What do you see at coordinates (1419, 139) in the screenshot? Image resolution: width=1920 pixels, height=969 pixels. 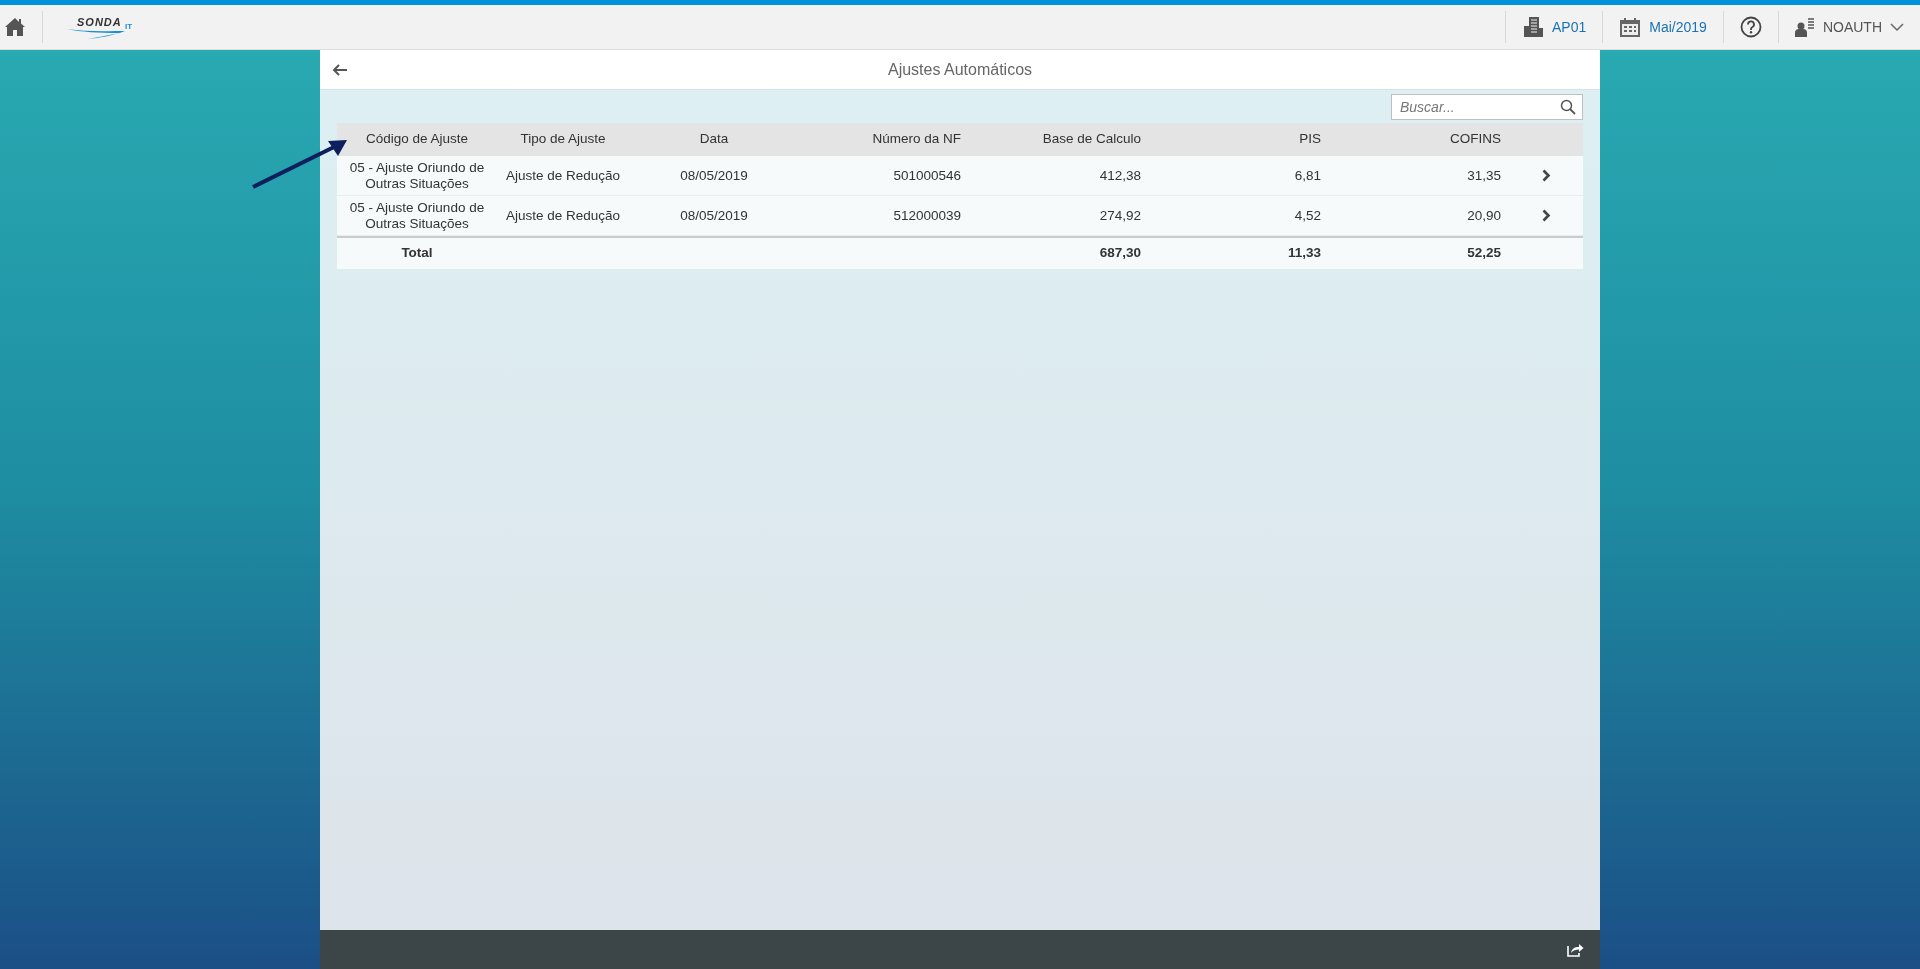 I see `column-header: COFINS` at bounding box center [1419, 139].